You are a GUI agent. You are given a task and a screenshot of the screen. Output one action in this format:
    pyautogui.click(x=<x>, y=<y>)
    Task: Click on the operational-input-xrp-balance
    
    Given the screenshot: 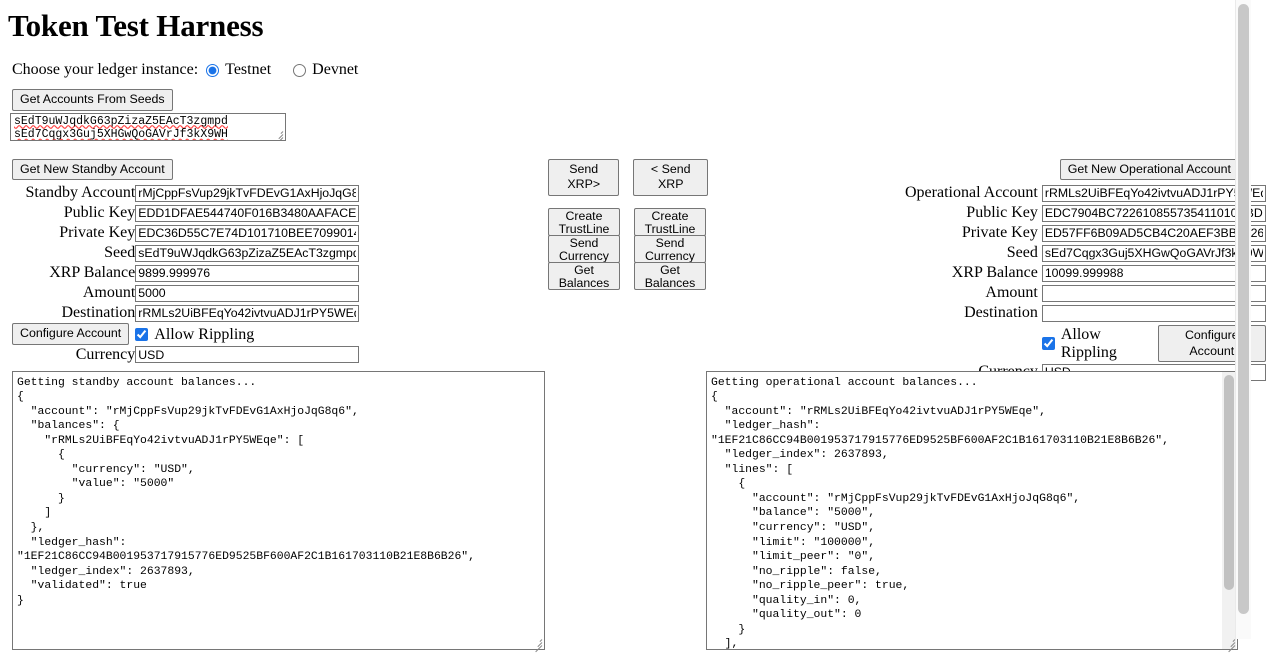 What is the action you would take?
    pyautogui.click(x=1153, y=273)
    